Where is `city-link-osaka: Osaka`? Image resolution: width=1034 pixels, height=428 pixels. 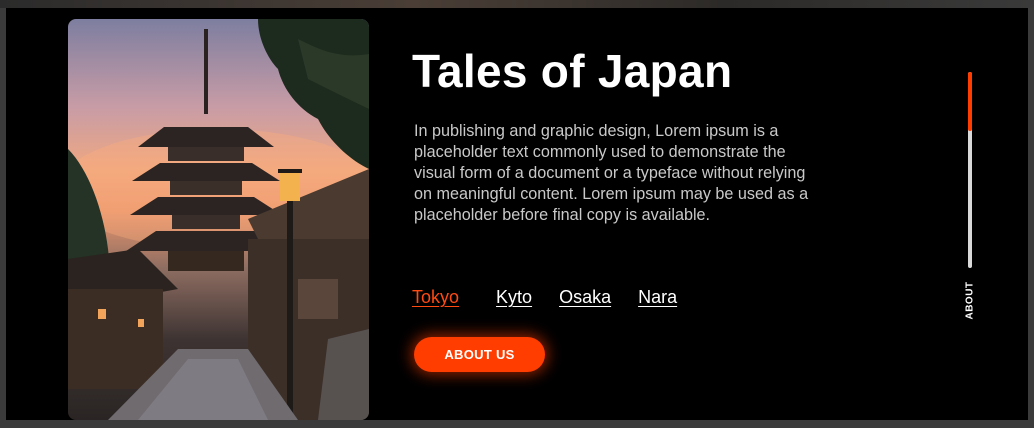
city-link-osaka: Osaka is located at coordinates (585, 297).